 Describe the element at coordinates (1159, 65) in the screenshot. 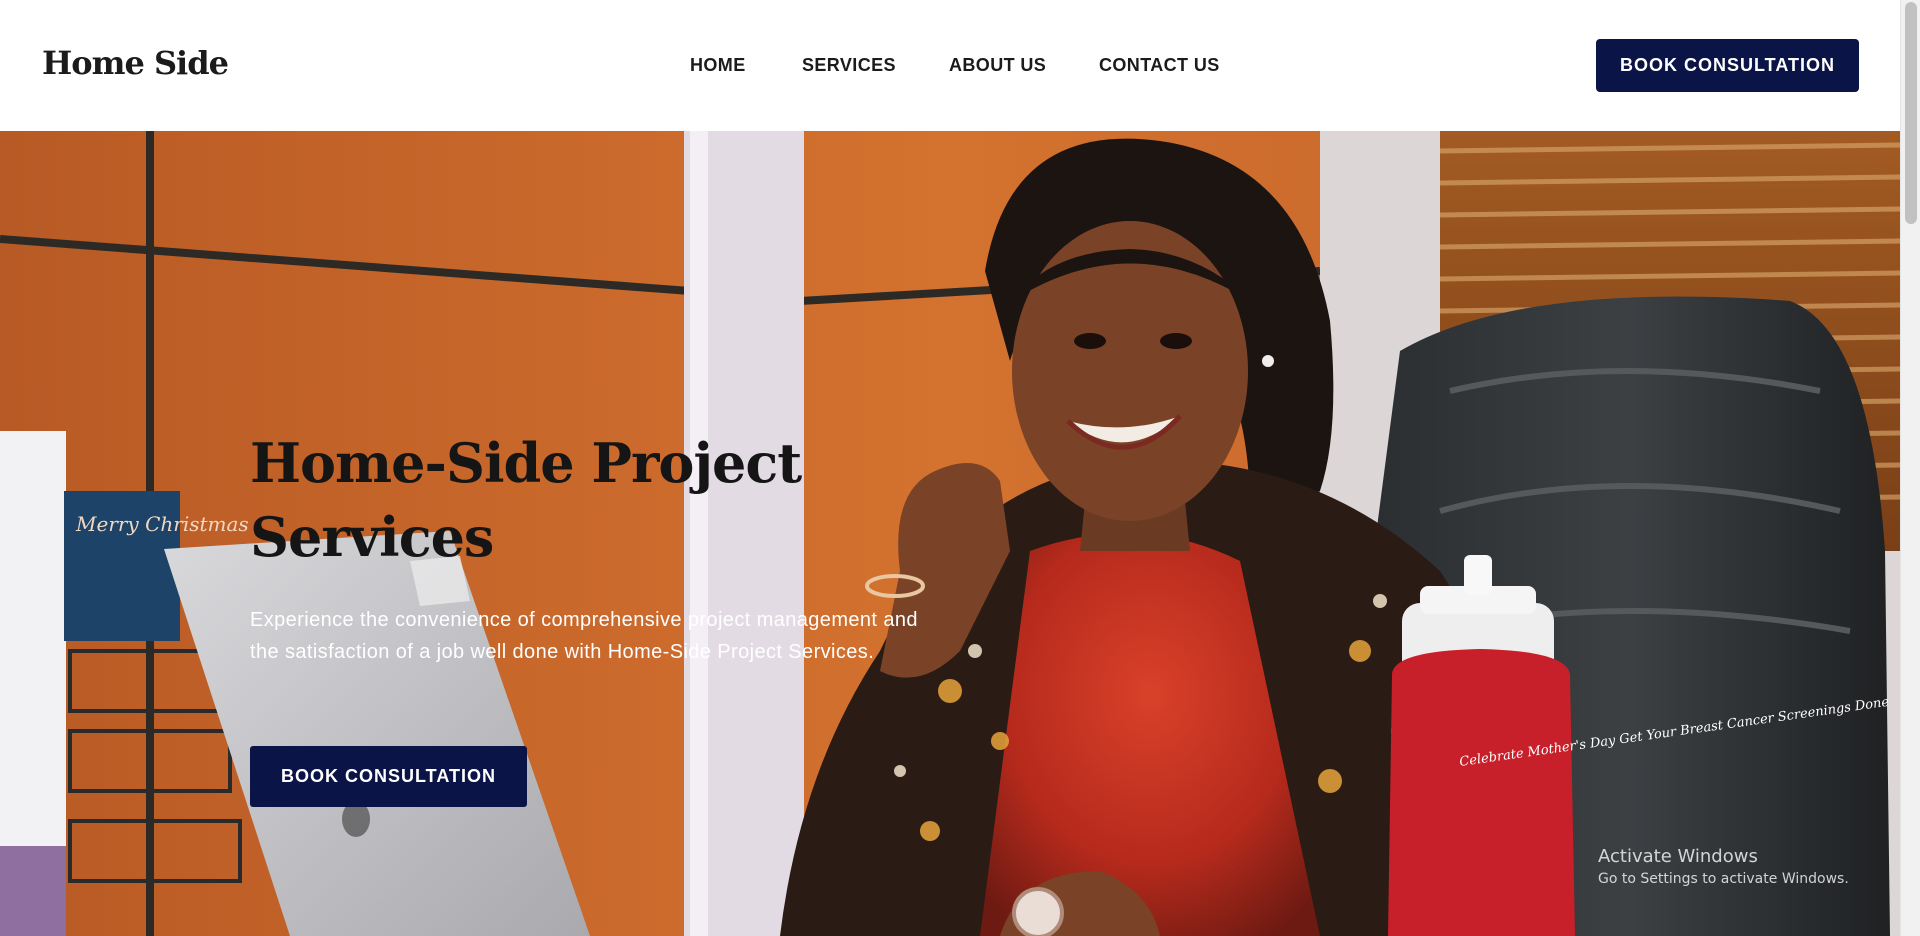

I see `nav-contact-us: CONTACT US` at that location.